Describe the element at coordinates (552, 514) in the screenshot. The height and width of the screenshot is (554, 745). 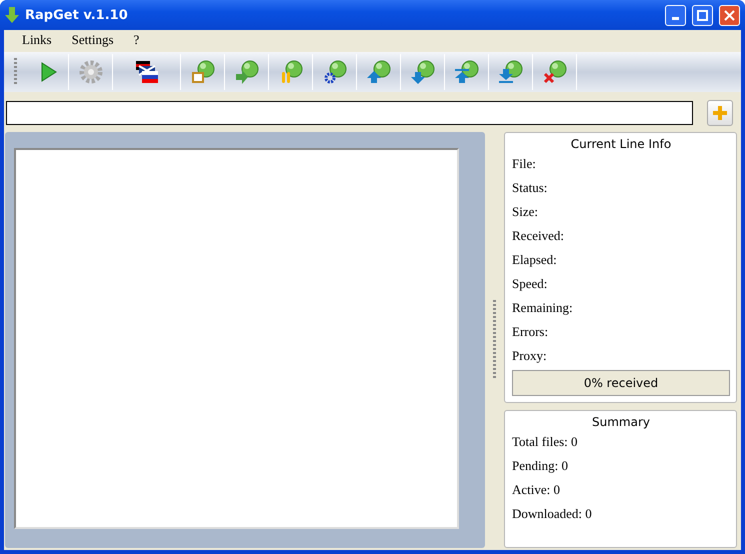
I see `summary-label: Downloaded: 0` at that location.